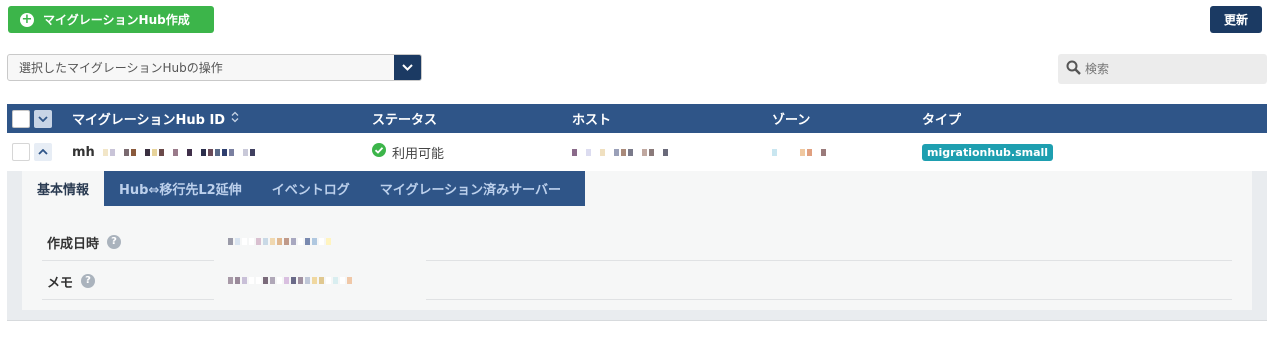 The height and width of the screenshot is (340, 1284). I want to click on row-checkbox, so click(21, 152).